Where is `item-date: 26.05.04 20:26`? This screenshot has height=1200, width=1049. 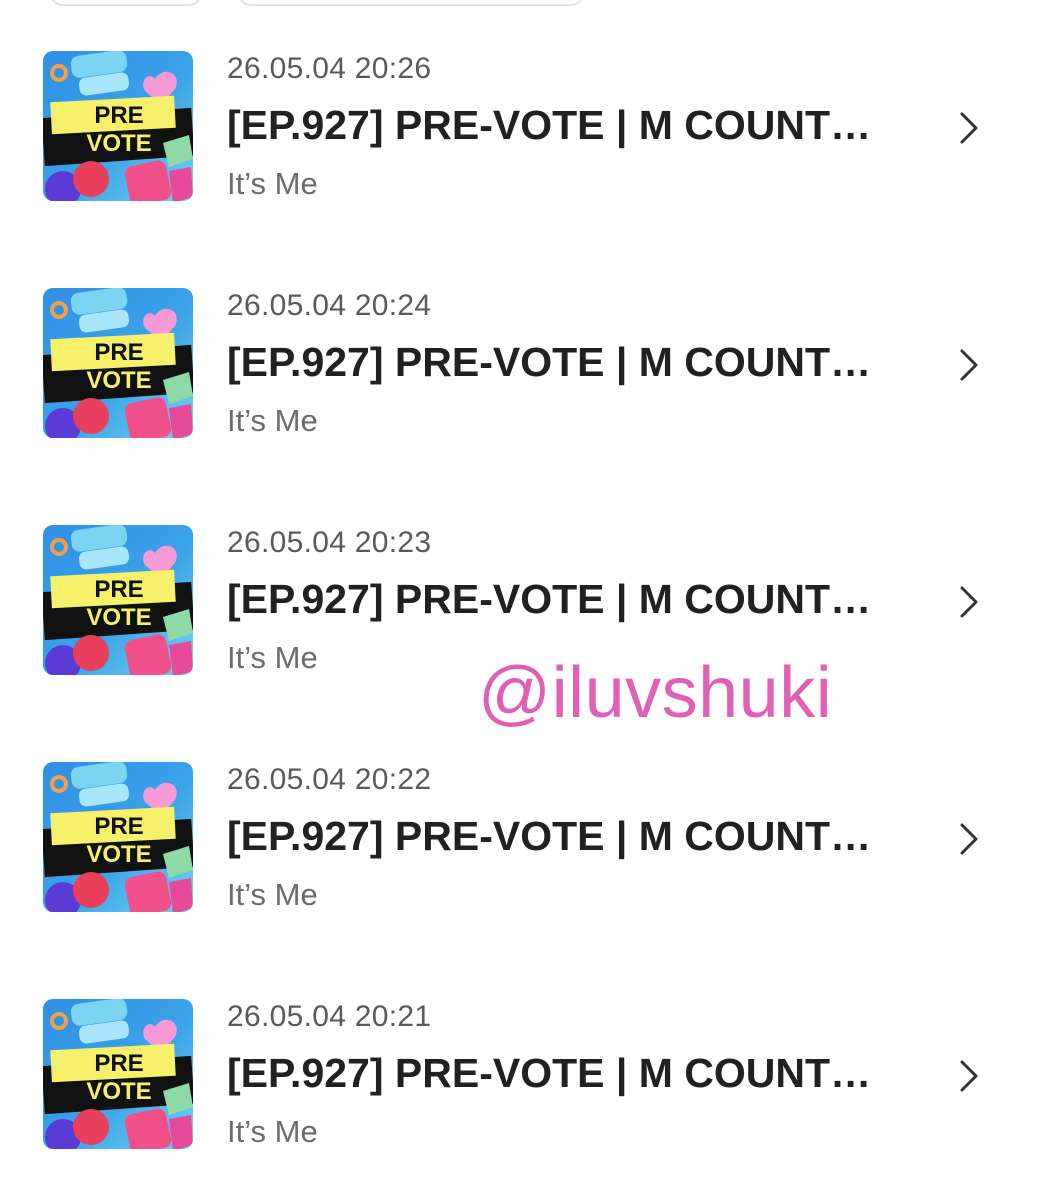 item-date: 26.05.04 20:26 is located at coordinates (329, 68).